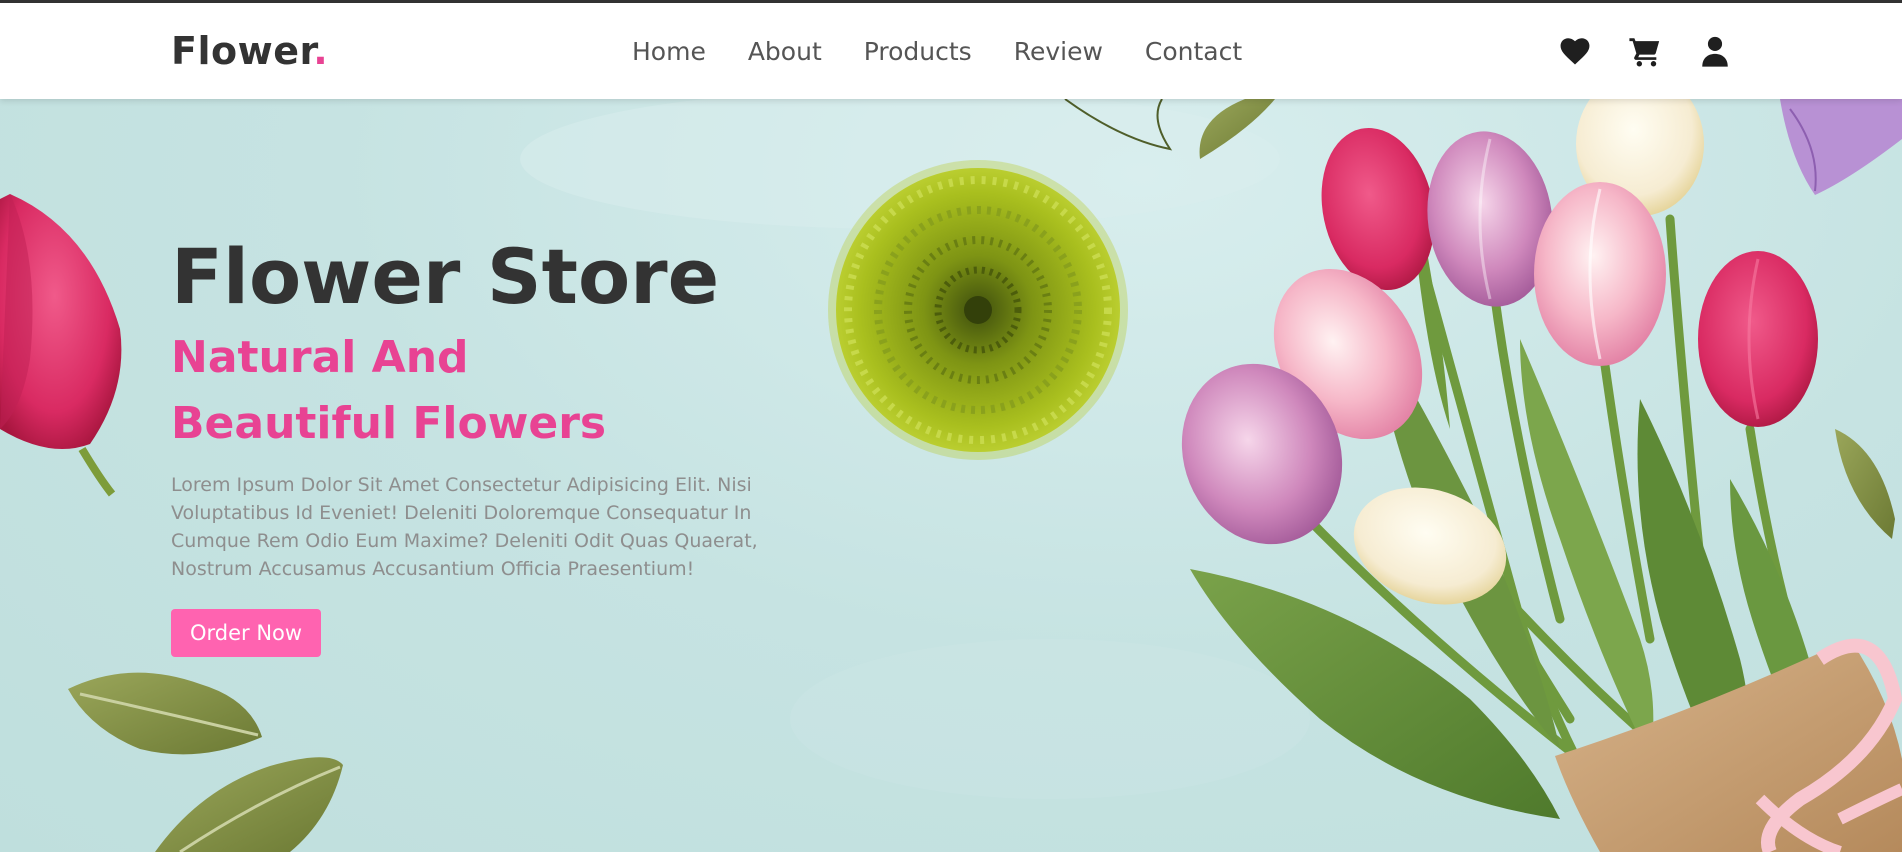  I want to click on nav-products: Products, so click(918, 51).